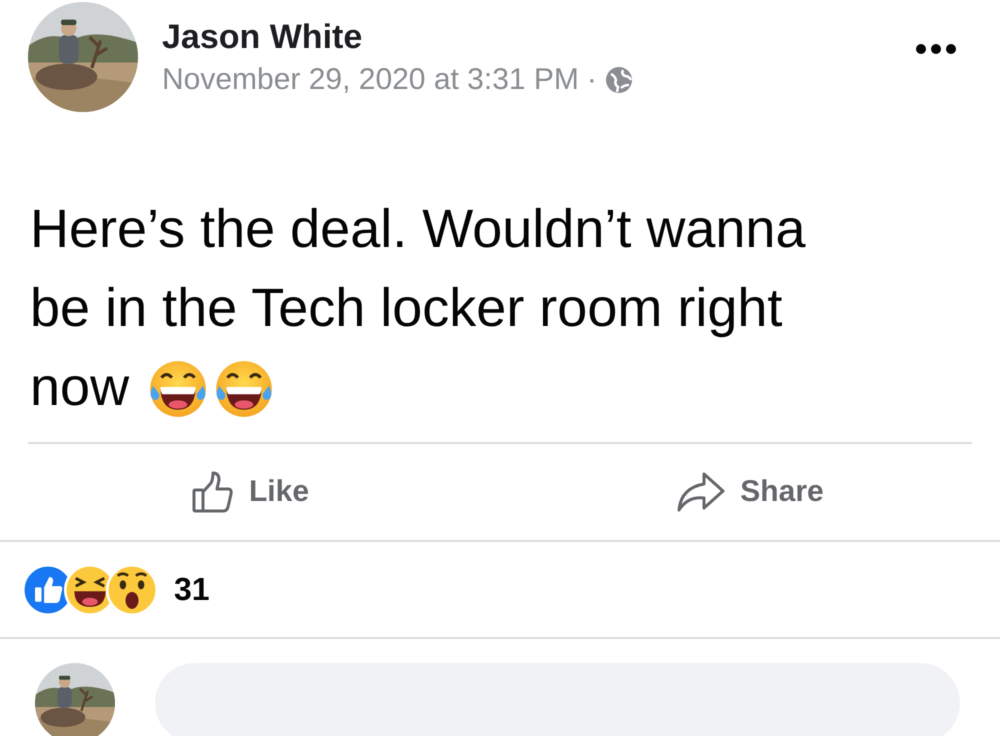 Image resolution: width=1000 pixels, height=736 pixels. I want to click on post-text-line: be in the Tech locker room right, so click(406, 308).